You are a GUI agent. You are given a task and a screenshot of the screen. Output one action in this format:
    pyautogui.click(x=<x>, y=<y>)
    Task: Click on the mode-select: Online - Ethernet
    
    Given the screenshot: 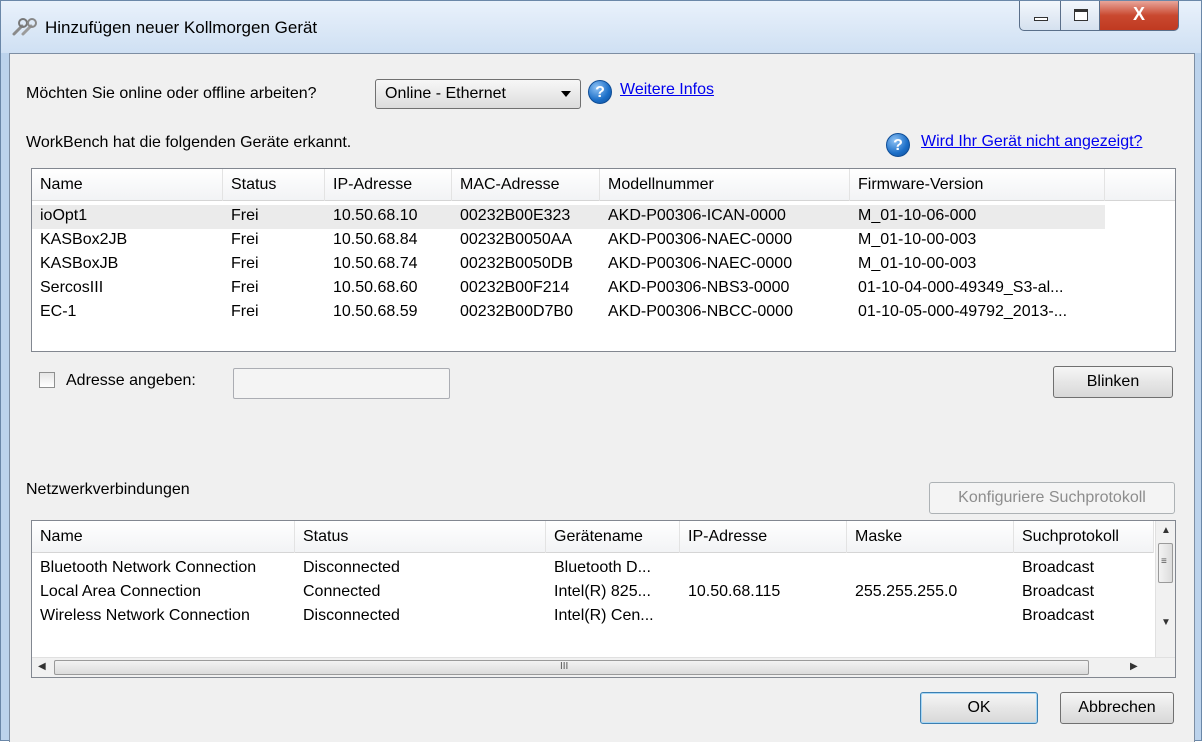 What is the action you would take?
    pyautogui.click(x=478, y=94)
    